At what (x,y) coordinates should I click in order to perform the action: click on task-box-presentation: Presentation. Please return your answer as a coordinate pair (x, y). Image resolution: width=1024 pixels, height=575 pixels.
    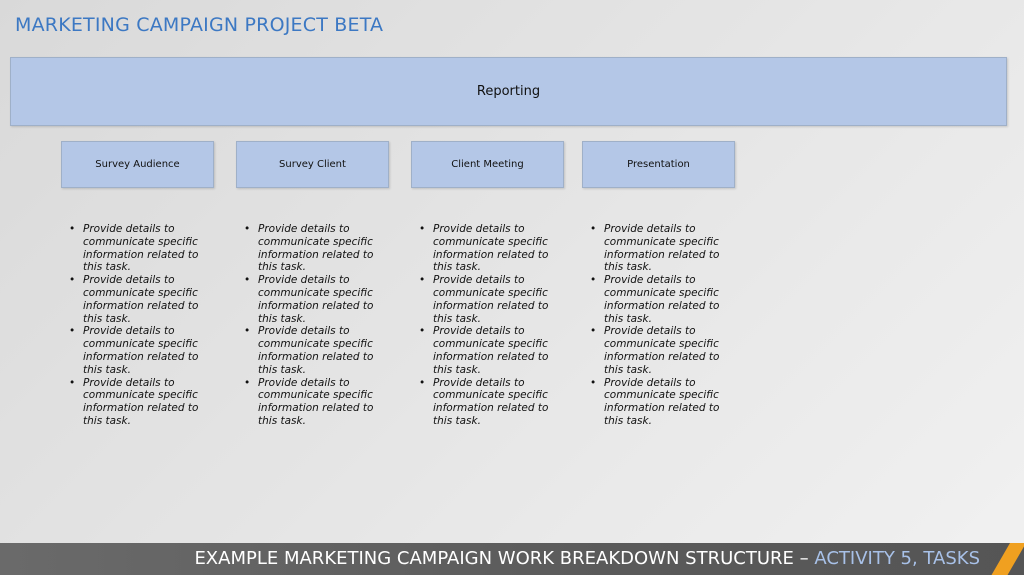
    Looking at the image, I should click on (658, 164).